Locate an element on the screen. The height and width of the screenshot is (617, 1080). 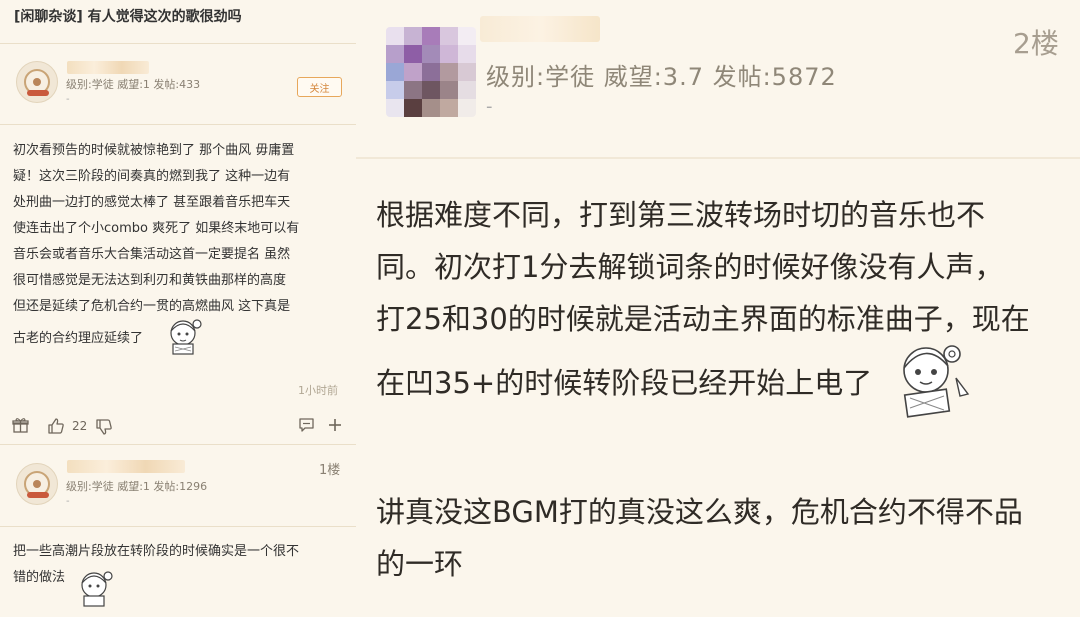
reply-body: 把一些高潮片段放在转阶段的时候确实是一个很不 错的做法 is located at coordinates (178, 565).